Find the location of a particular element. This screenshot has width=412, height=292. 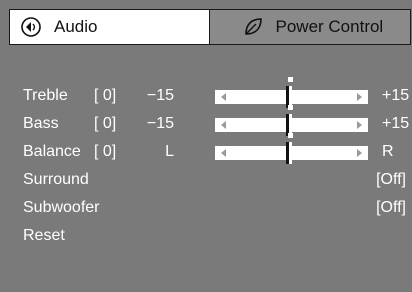

menu-item-balance: Balance [ 0] L R is located at coordinates (206, 149).